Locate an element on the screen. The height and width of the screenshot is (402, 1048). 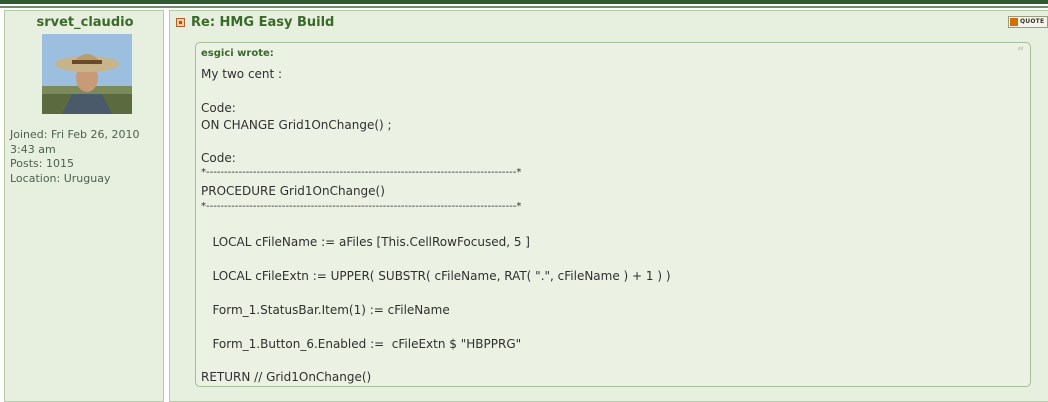
quote-line: My two cent : is located at coordinates (242, 74).